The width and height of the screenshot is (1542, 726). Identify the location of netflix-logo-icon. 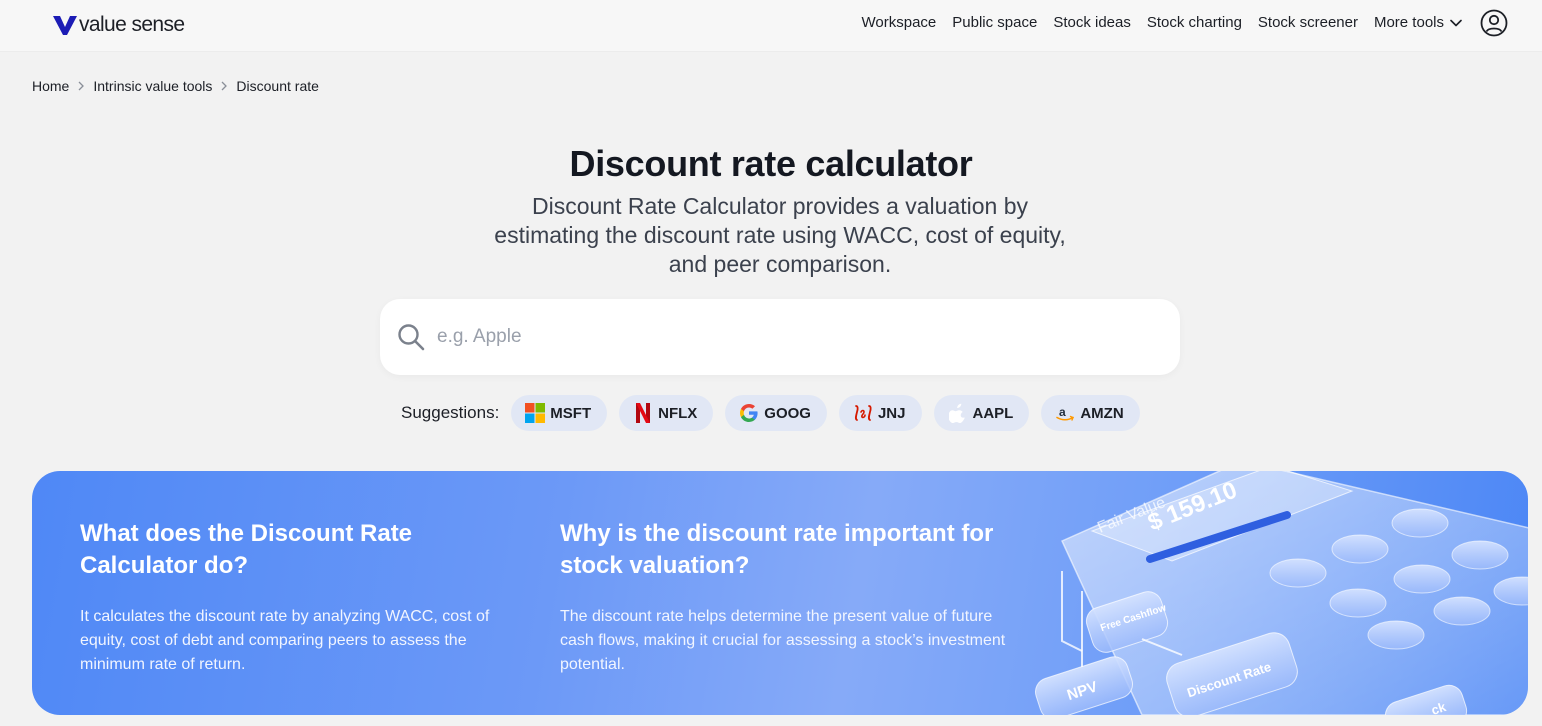
(643, 413).